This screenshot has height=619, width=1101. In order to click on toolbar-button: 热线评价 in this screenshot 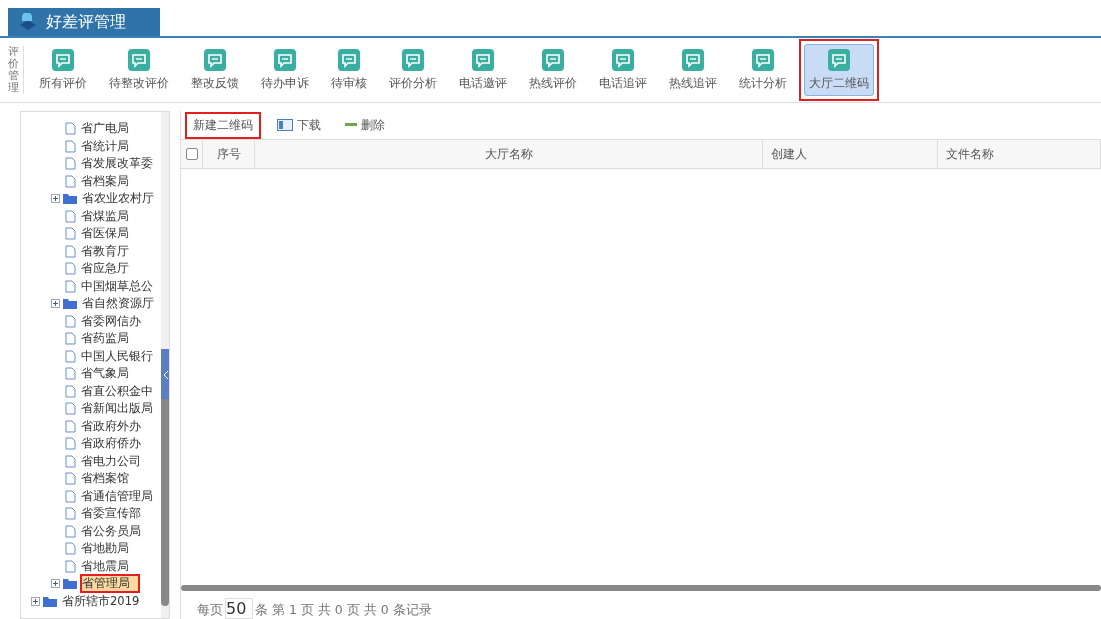, I will do `click(553, 70)`.